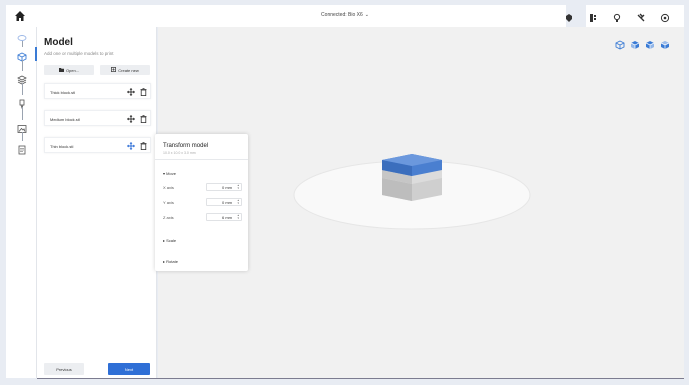  I want to click on lightbulb-icon, so click(617, 16).